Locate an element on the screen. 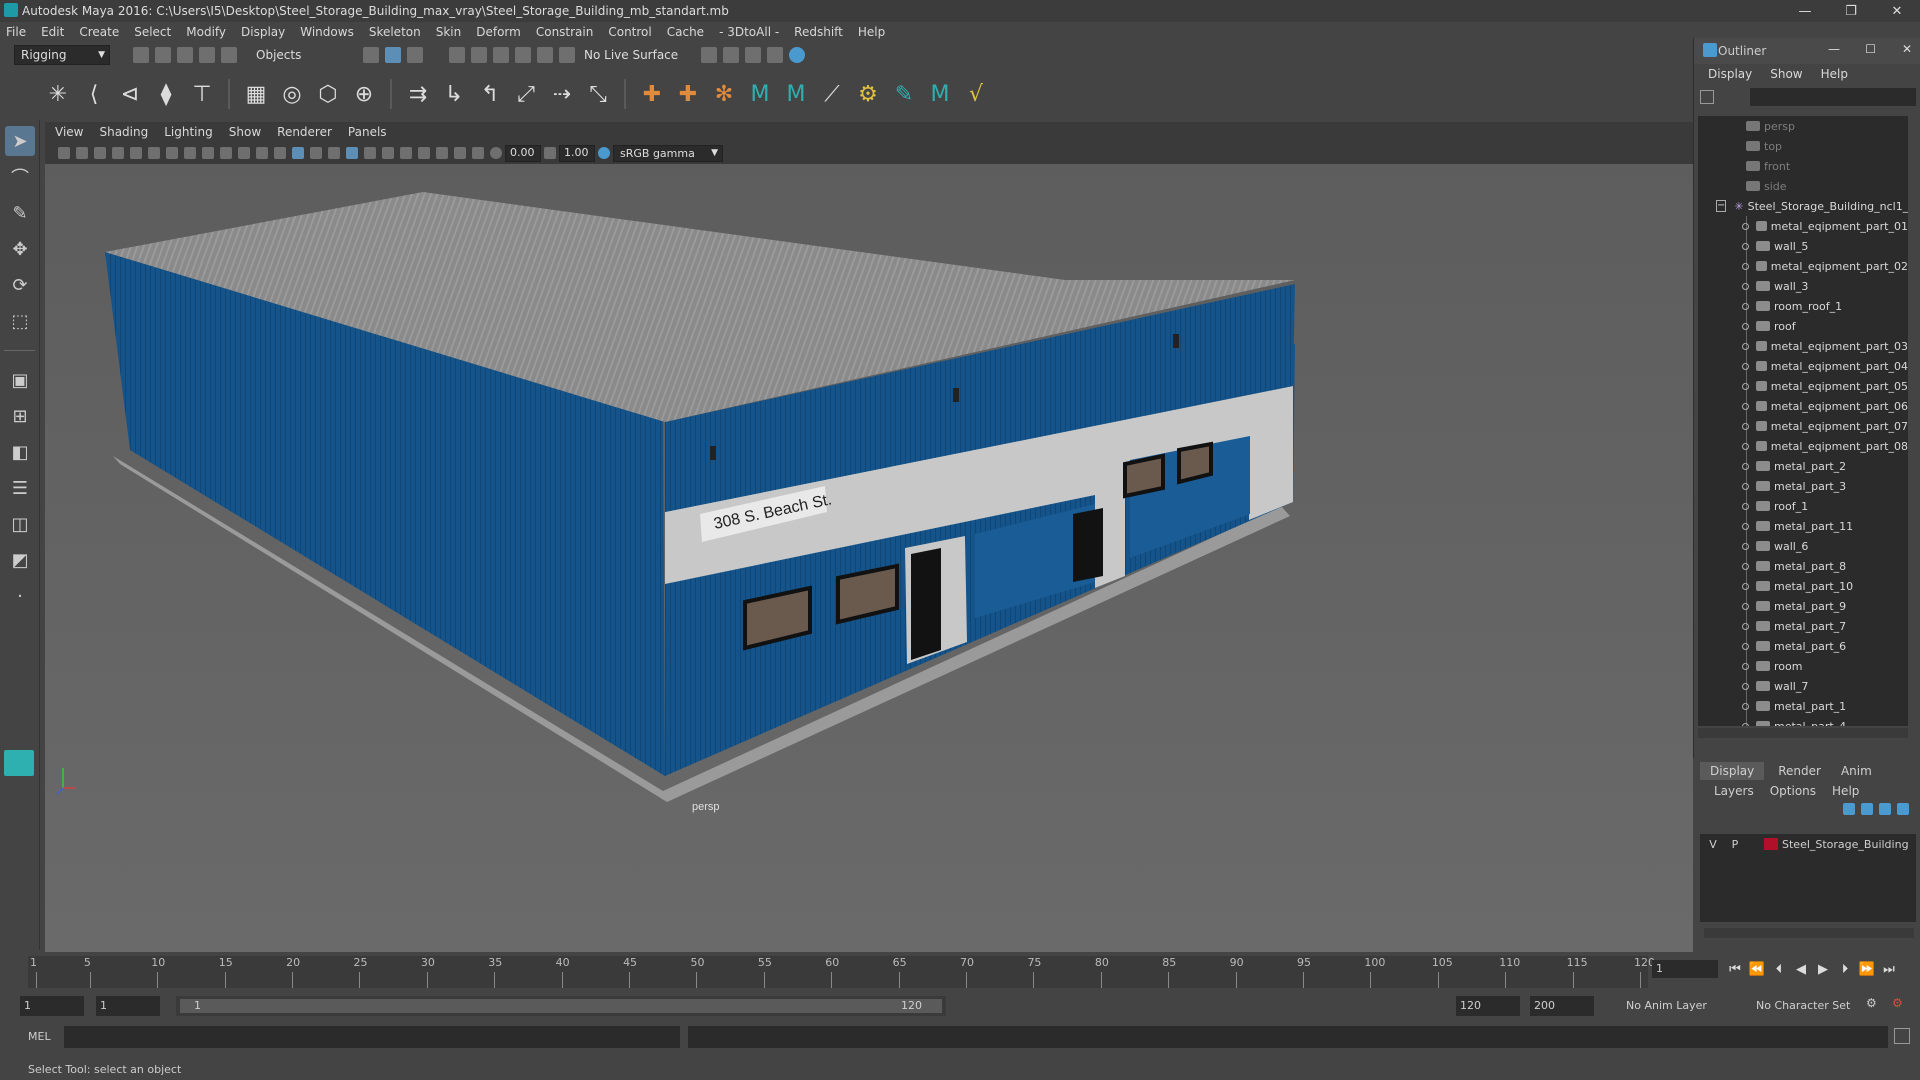 This screenshot has width=1920, height=1080. gate-mask-icon is located at coordinates (226, 153).